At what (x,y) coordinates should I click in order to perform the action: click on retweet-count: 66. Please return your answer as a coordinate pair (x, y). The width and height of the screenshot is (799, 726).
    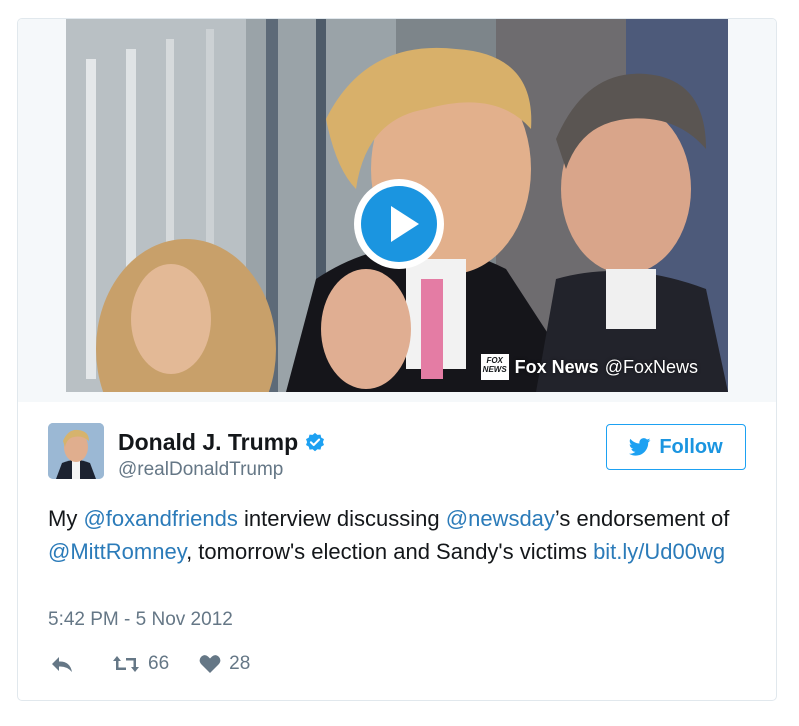
    Looking at the image, I should click on (159, 663).